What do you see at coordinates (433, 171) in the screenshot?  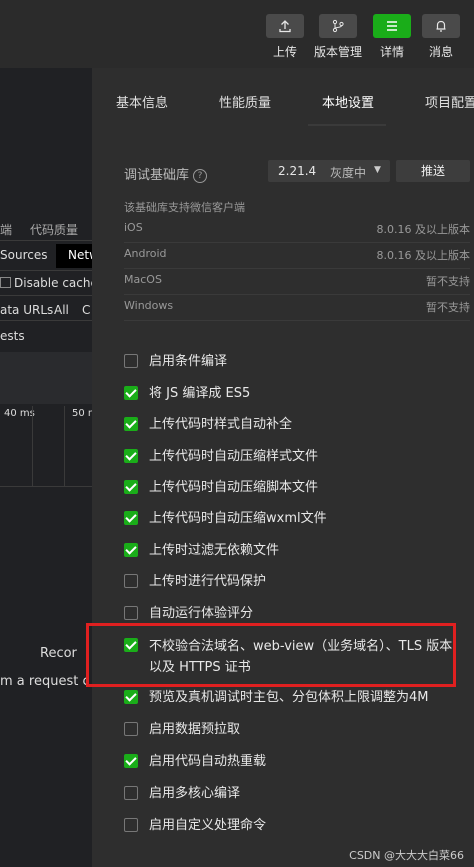 I see `push-button: 推送` at bounding box center [433, 171].